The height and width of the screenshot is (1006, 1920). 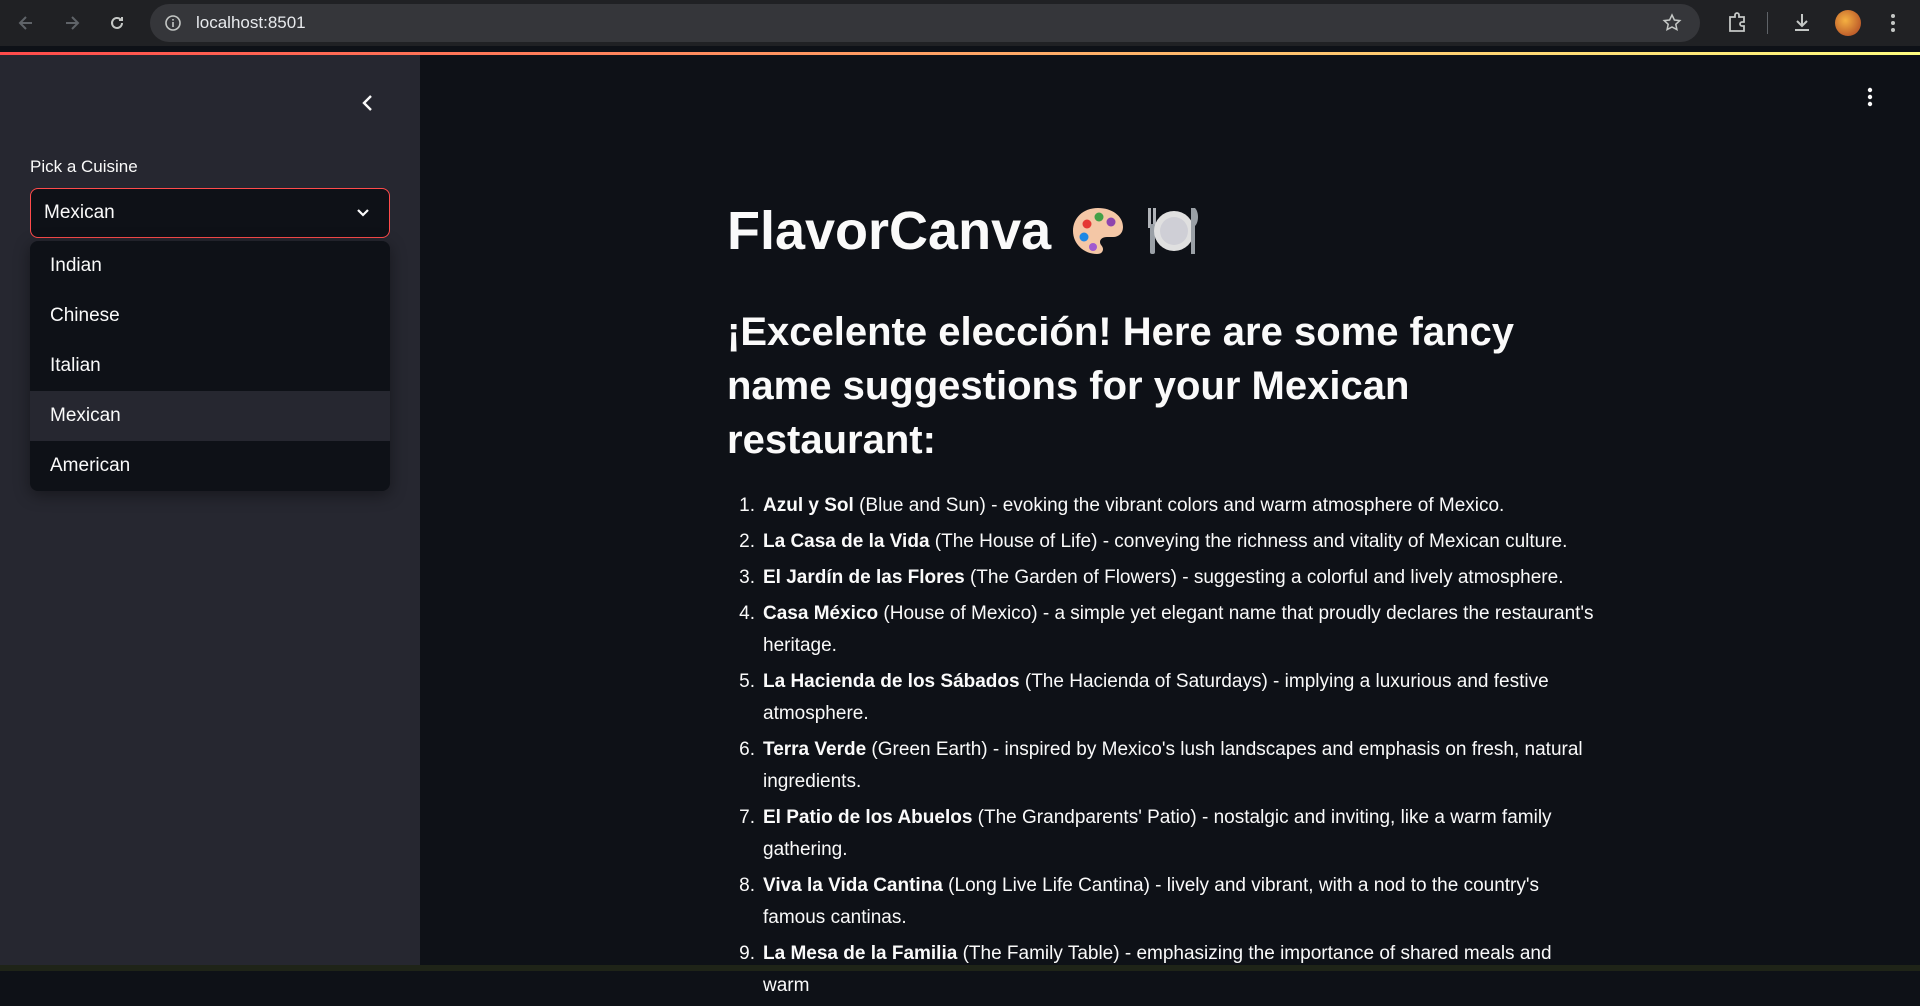 I want to click on list-item-number: 1., so click(x=747, y=505).